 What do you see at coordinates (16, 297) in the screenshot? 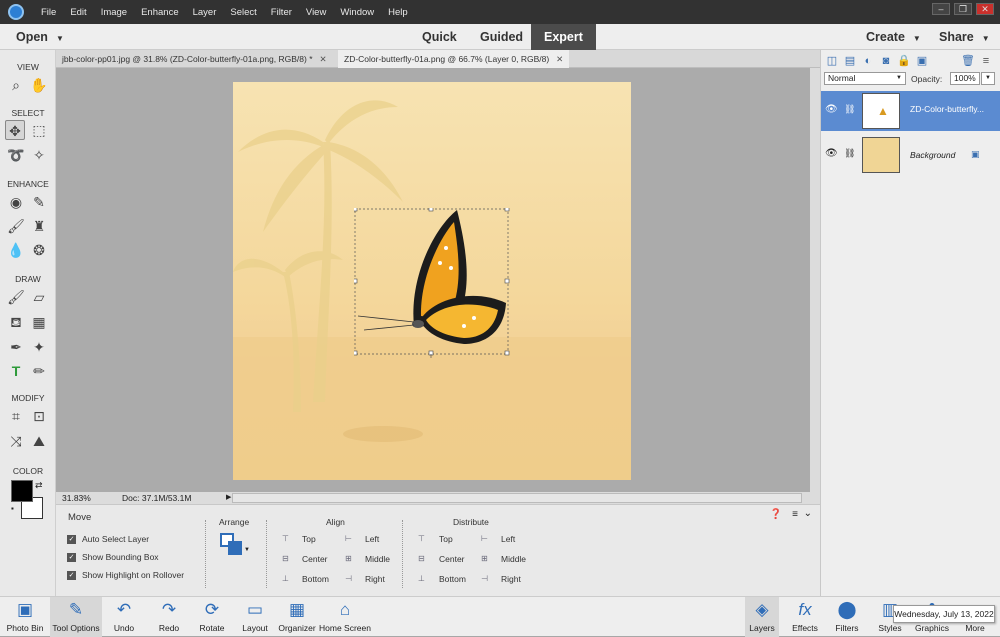
I see `brush-tool-icon: 🖌` at bounding box center [16, 297].